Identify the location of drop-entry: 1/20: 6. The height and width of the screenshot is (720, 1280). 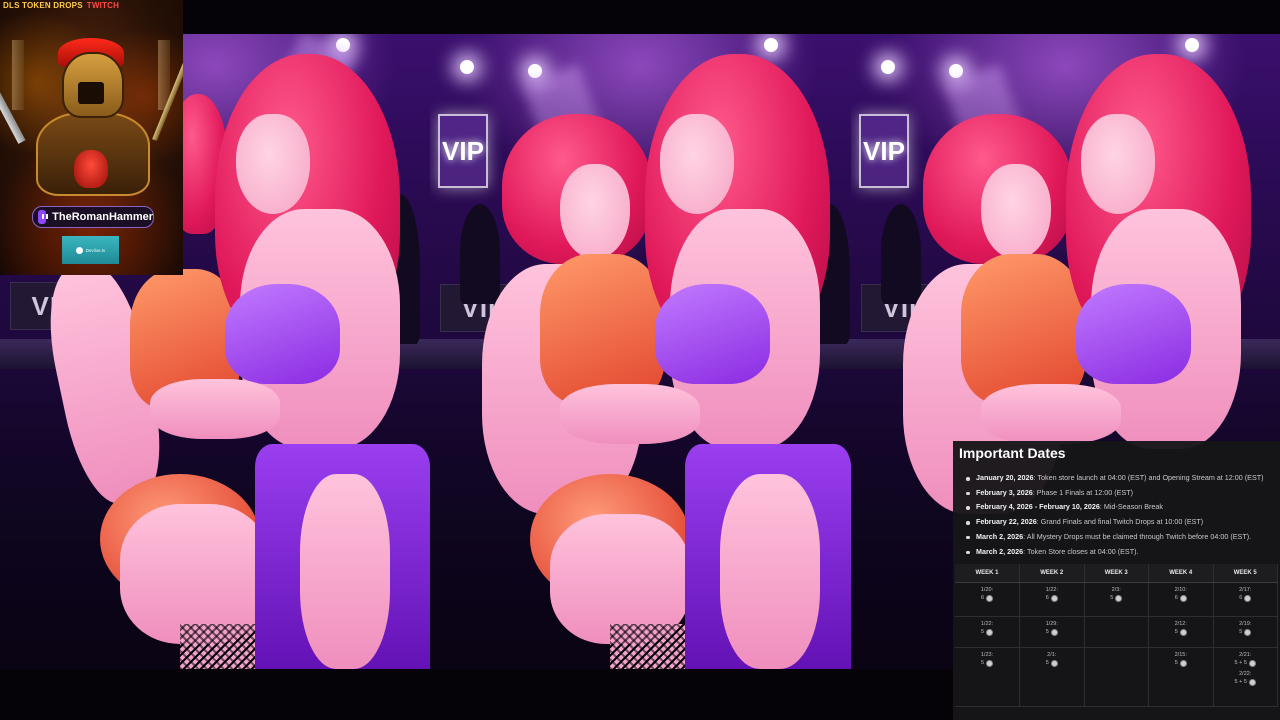
(987, 594).